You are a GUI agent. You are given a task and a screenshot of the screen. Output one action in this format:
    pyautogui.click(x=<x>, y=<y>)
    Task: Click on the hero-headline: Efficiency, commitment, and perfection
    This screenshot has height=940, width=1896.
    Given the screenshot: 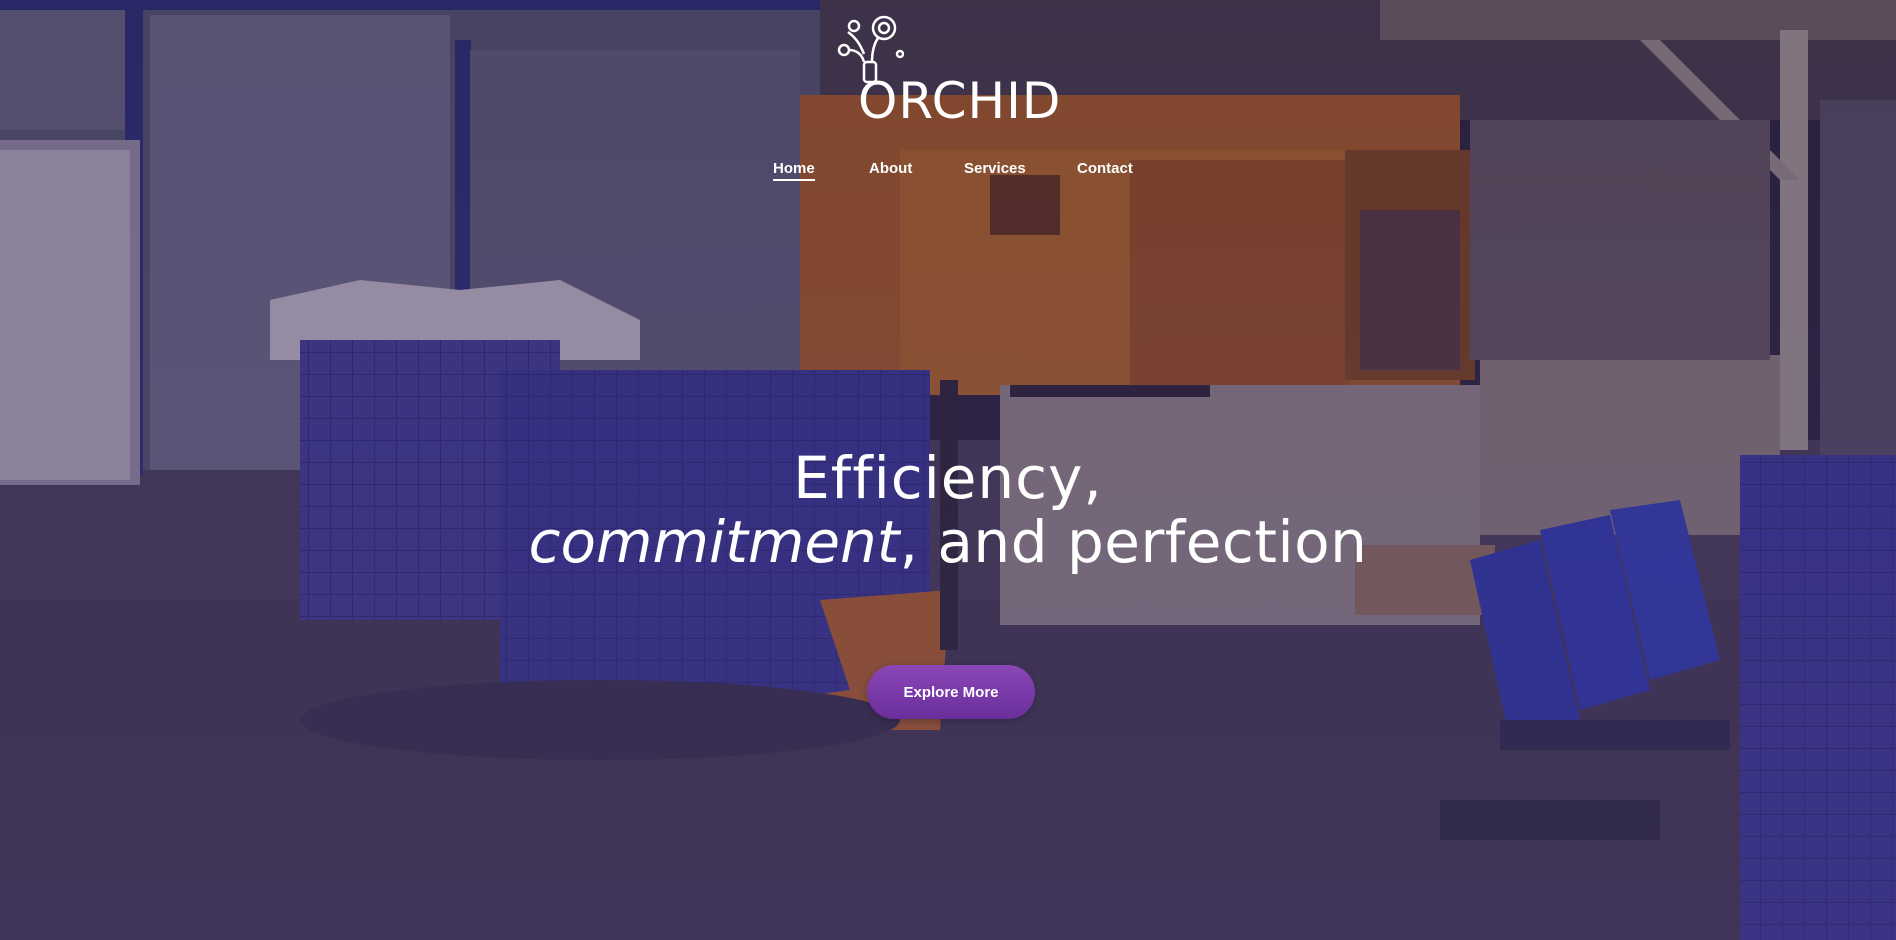 What is the action you would take?
    pyautogui.click(x=948, y=510)
    